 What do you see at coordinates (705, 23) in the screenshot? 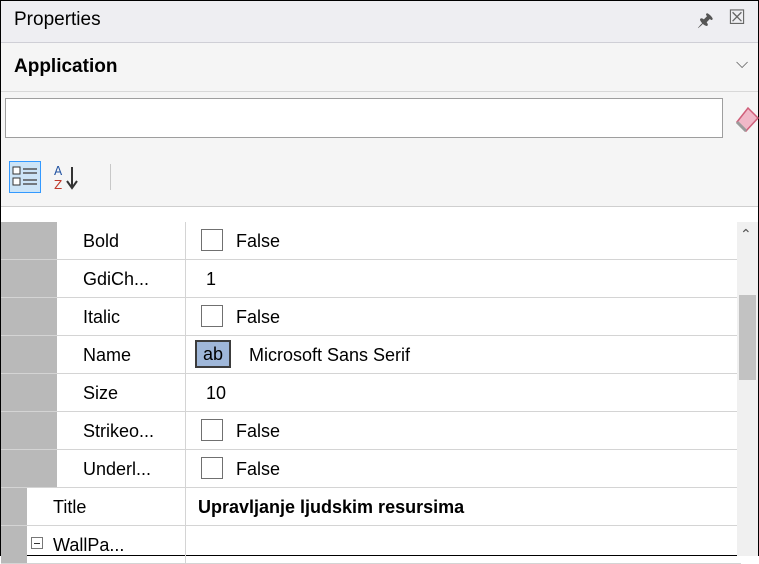
I see `pin-icon: 🖈` at bounding box center [705, 23].